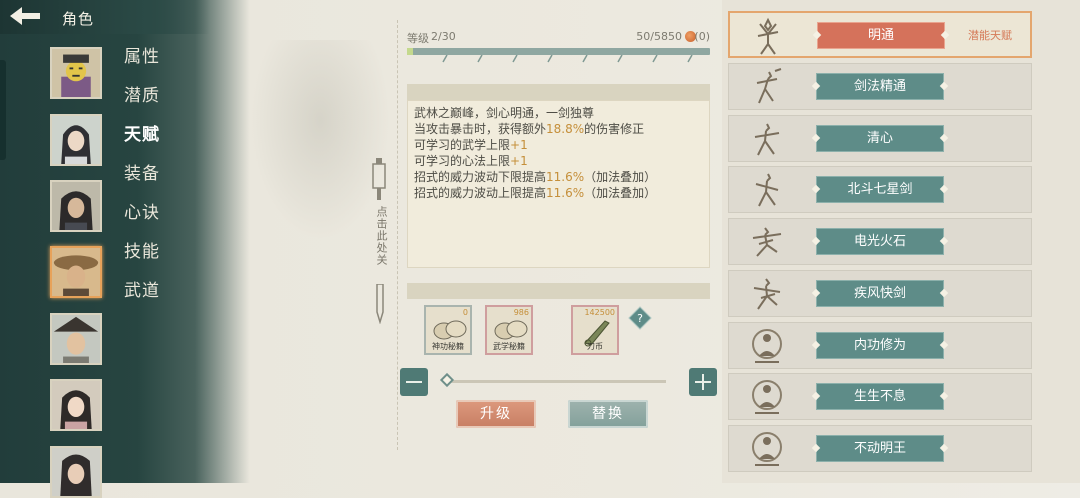 The image size is (1080, 498). I want to click on talent-row: 电光火石, so click(880, 241).